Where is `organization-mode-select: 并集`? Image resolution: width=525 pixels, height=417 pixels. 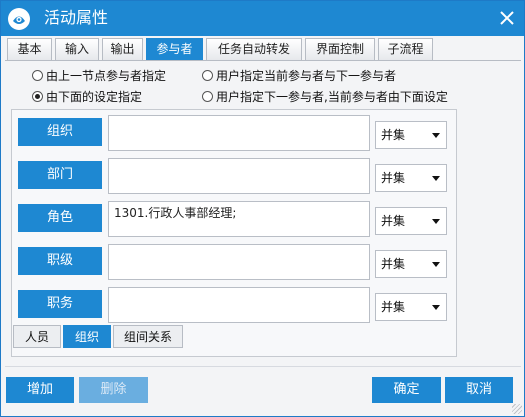
organization-mode-select: 并集 is located at coordinates (411, 135).